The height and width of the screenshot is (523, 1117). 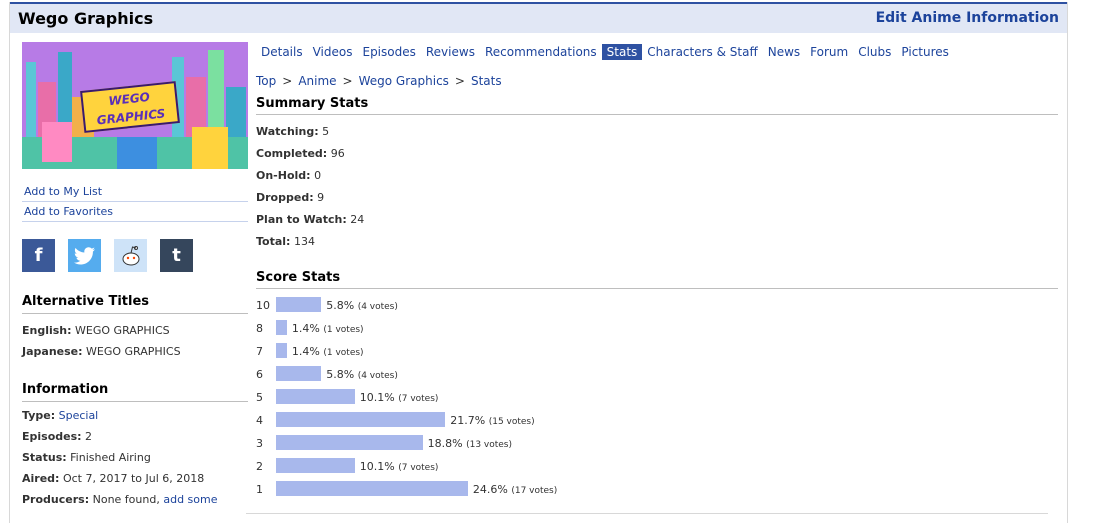 I want to click on tab-reviews: Reviews, so click(x=450, y=52).